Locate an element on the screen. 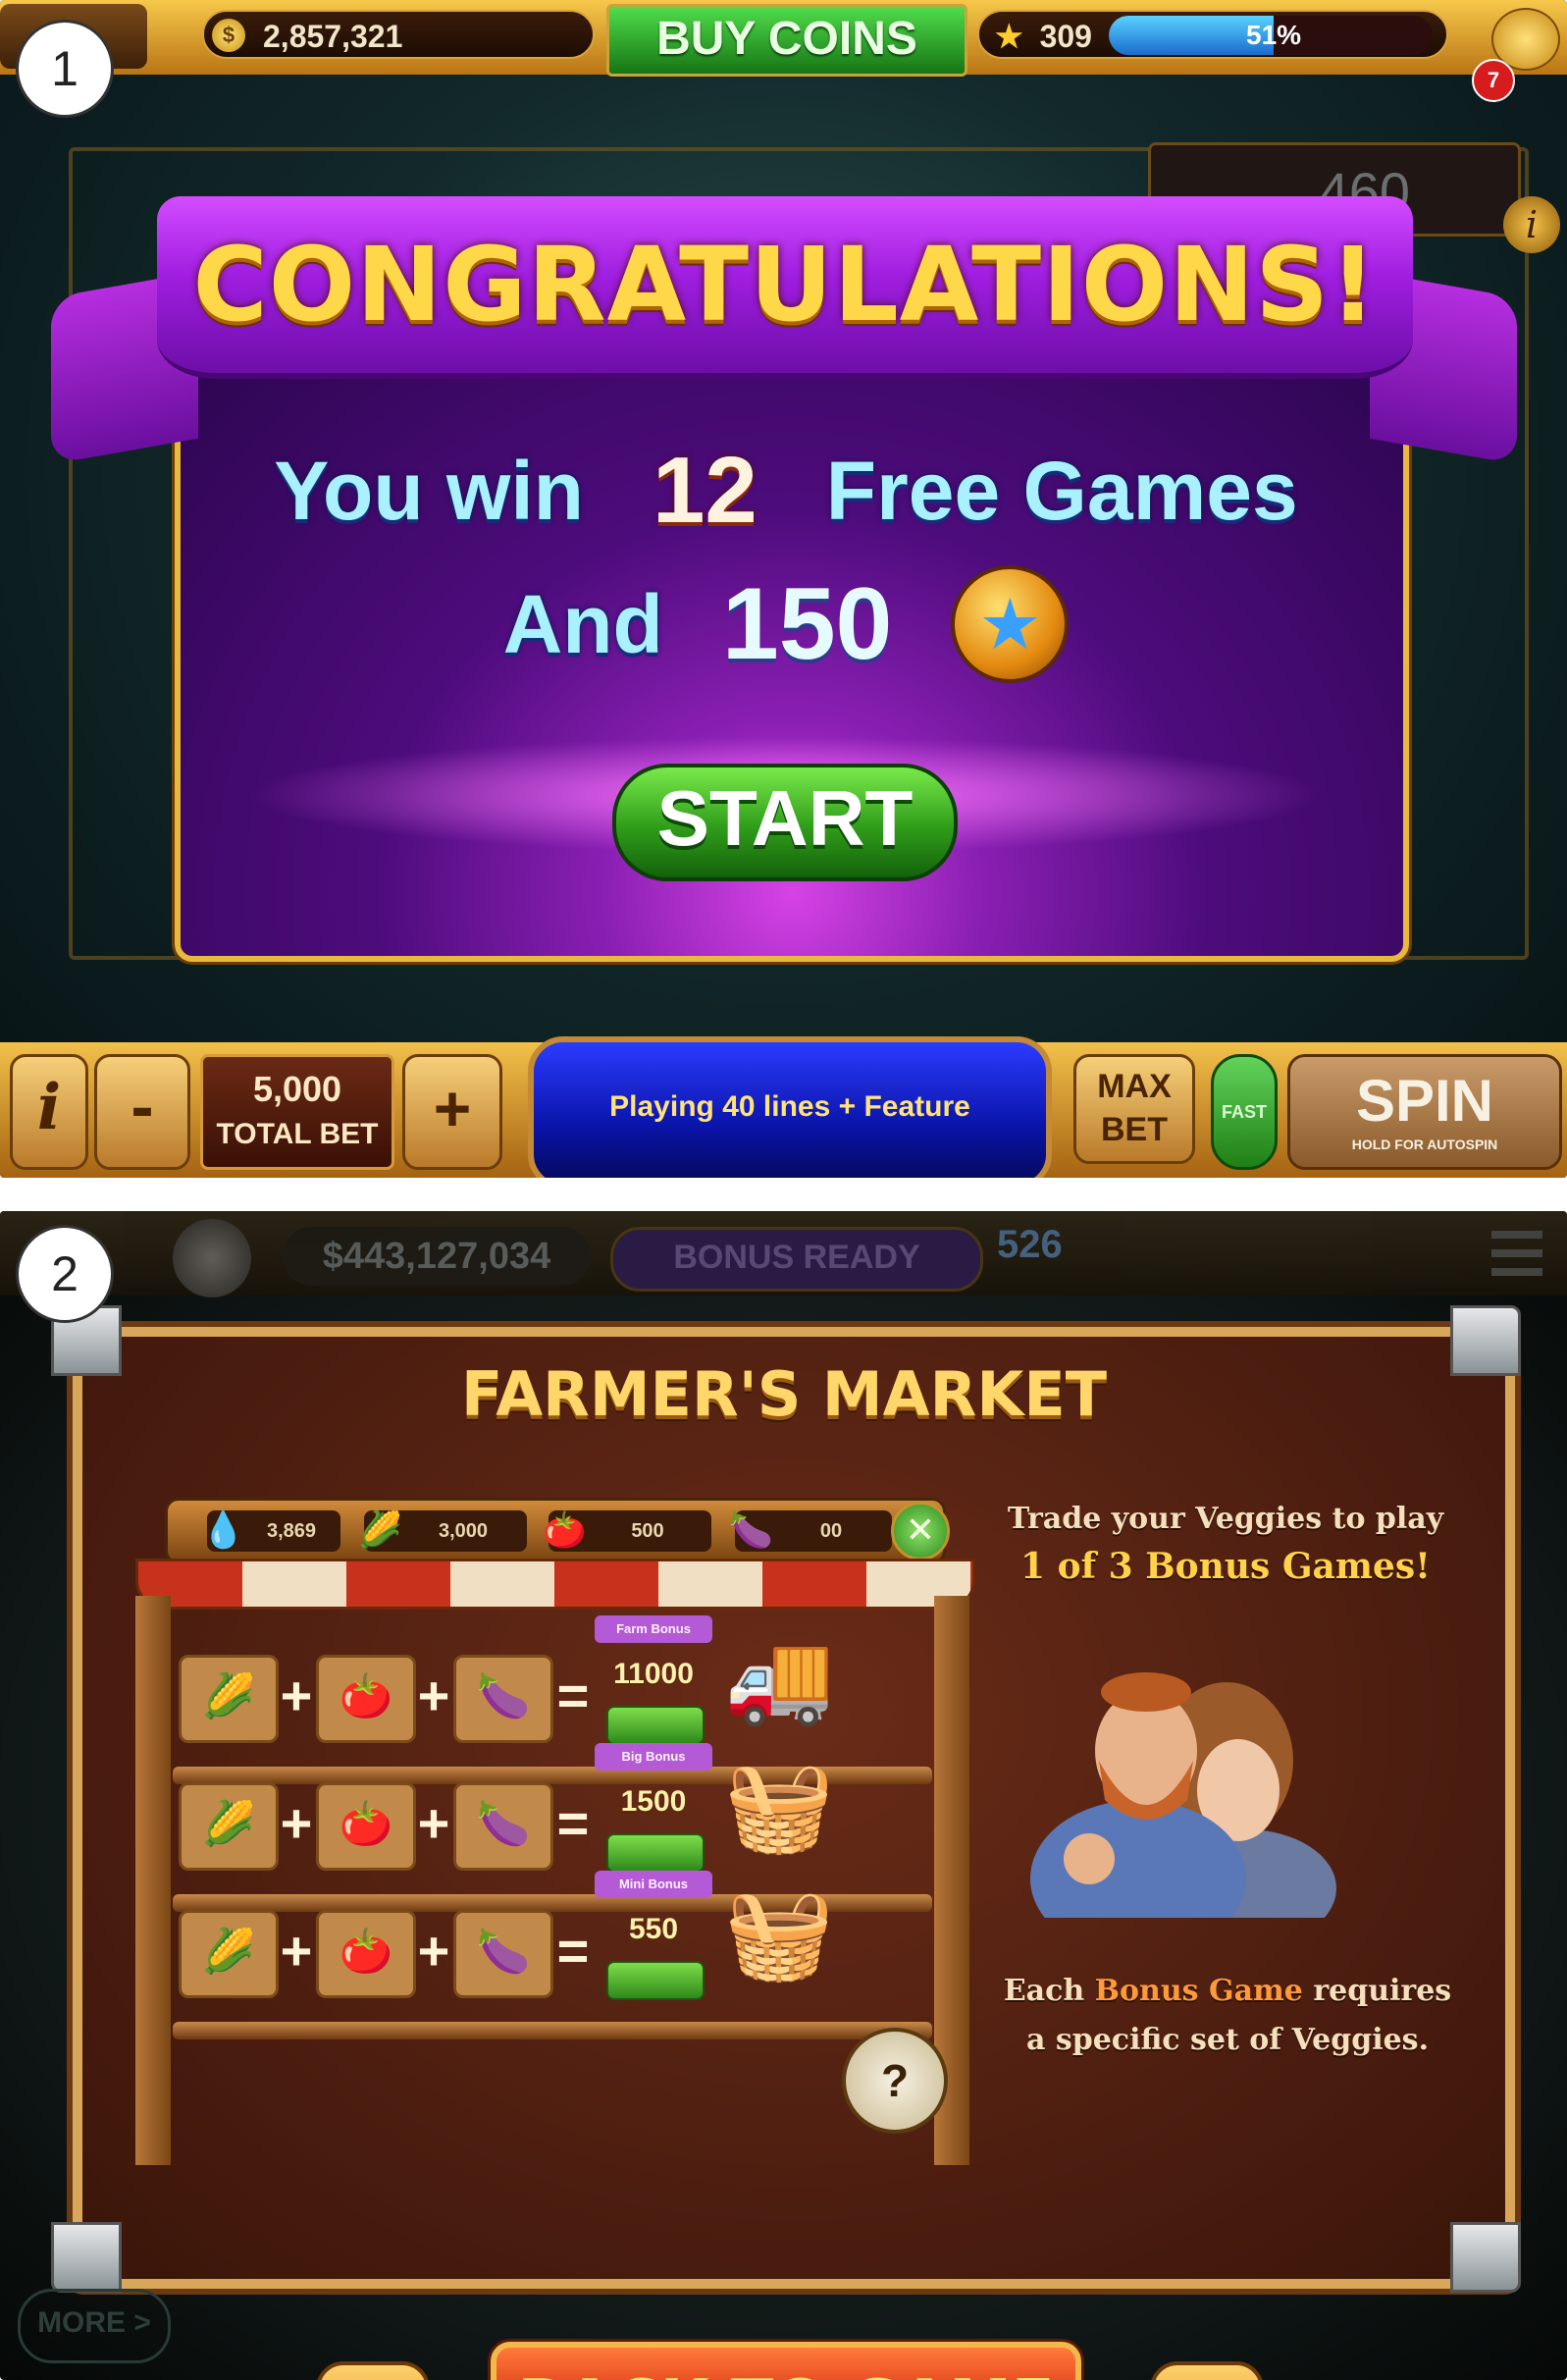 Image resolution: width=1567 pixels, height=2380 pixels. market-title: FARMER'S MARKET is located at coordinates (784, 1394).